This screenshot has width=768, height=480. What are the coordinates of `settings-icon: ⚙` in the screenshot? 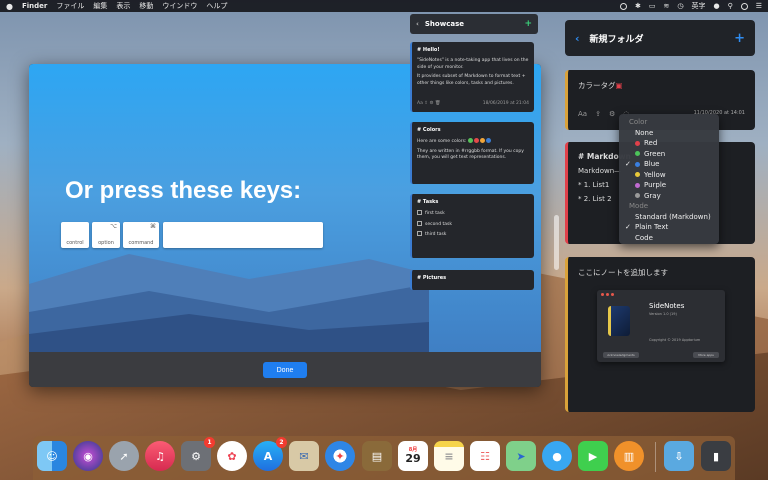 It's located at (612, 114).